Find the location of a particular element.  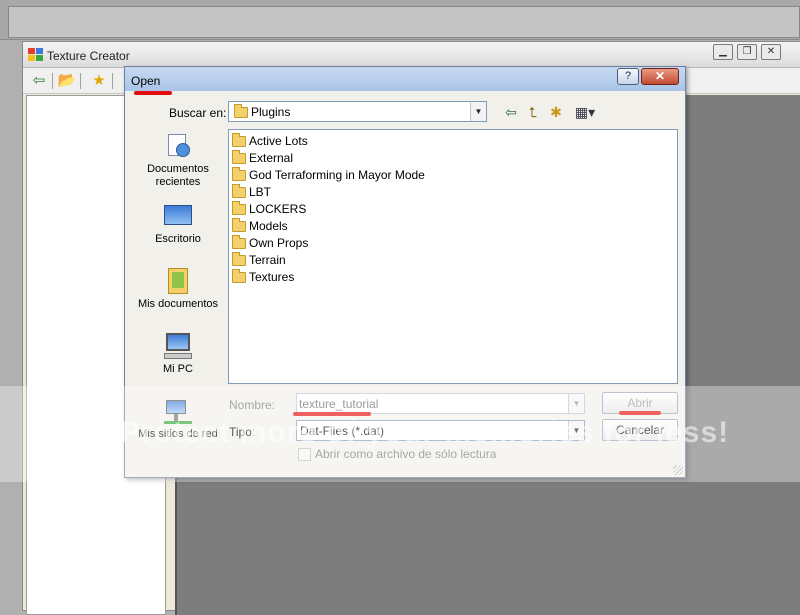

dialog-titlebar: Open ? ✕ is located at coordinates (405, 79).